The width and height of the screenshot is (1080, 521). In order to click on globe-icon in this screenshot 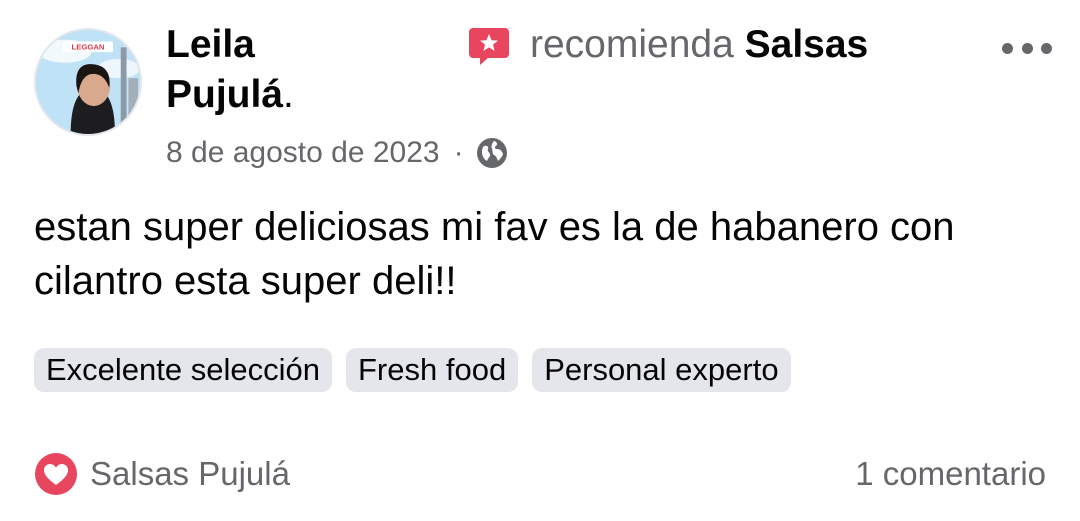, I will do `click(492, 153)`.